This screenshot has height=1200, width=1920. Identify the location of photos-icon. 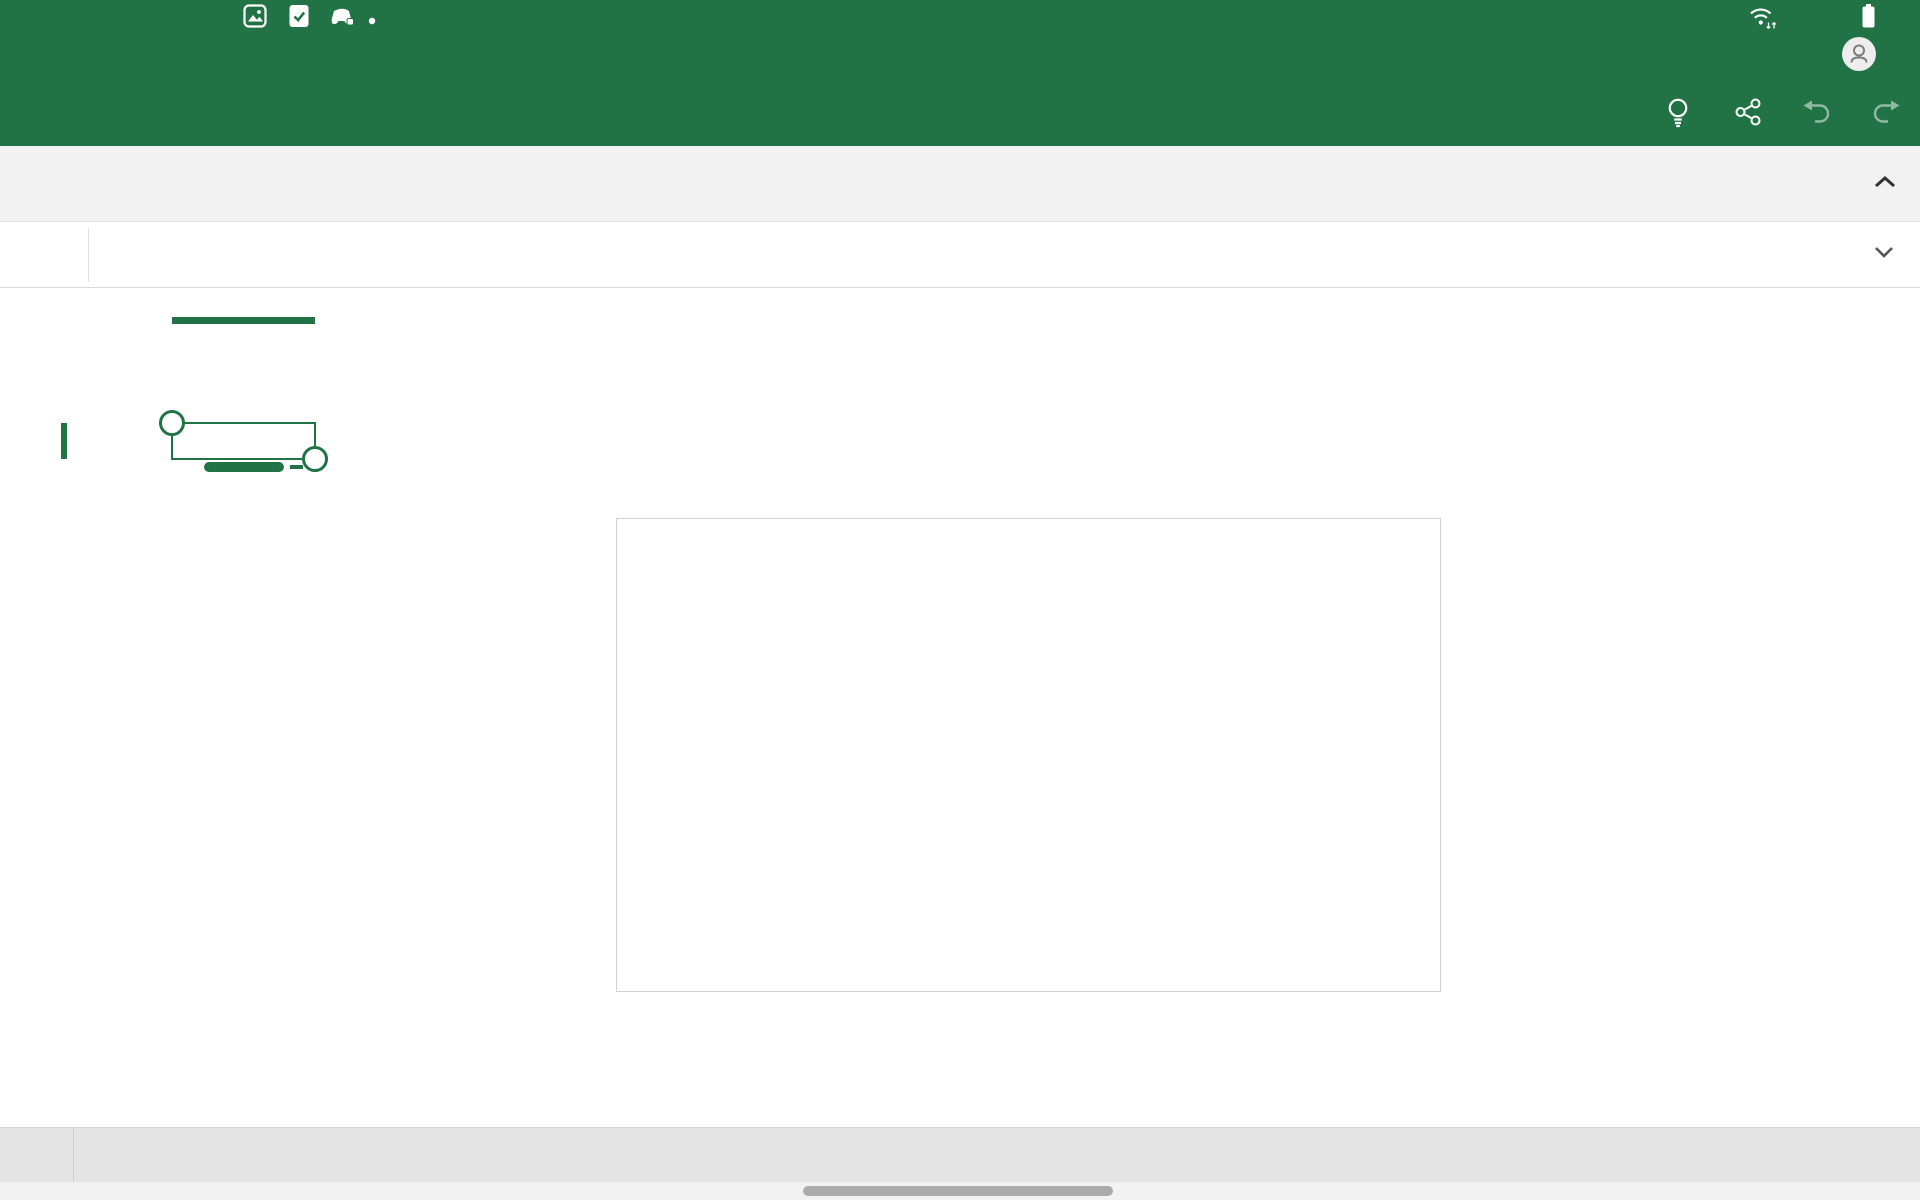
(255, 18).